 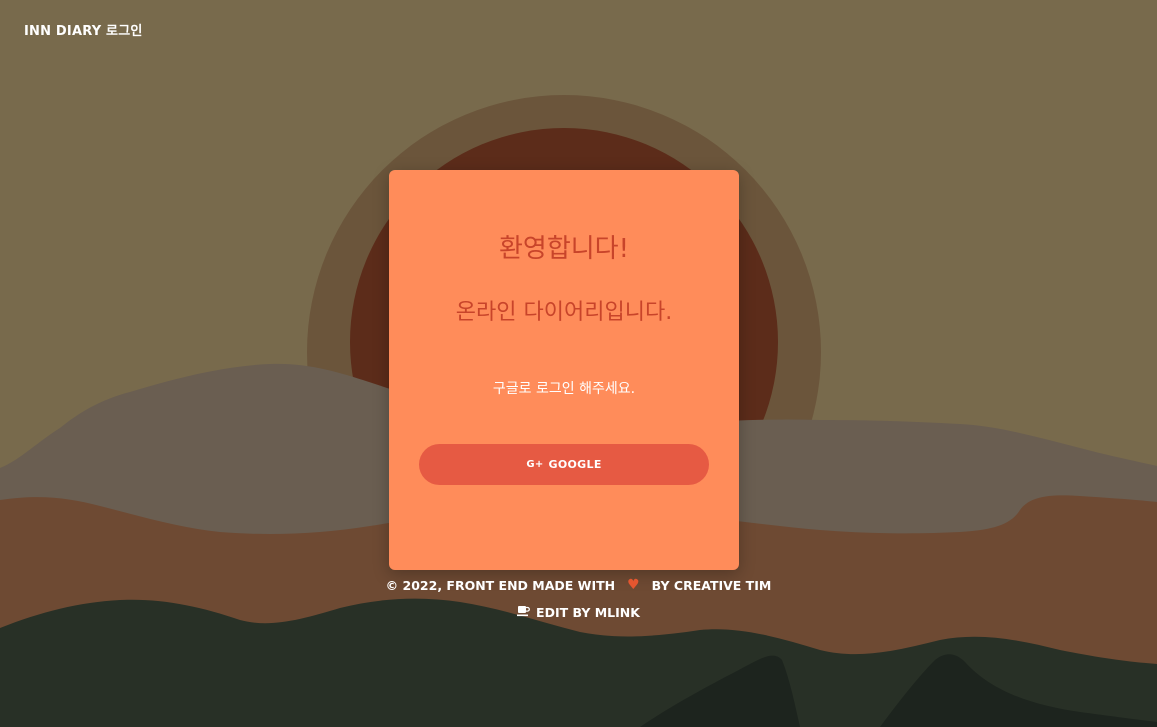 What do you see at coordinates (535, 464) in the screenshot?
I see `google-plus-icon: G+` at bounding box center [535, 464].